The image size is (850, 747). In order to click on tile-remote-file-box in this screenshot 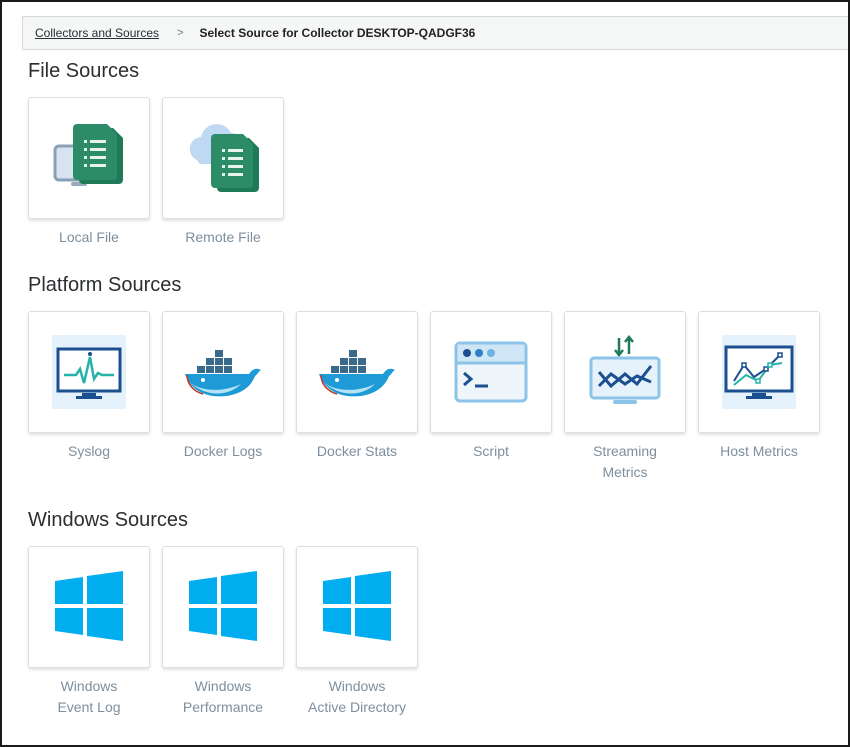, I will do `click(223, 158)`.